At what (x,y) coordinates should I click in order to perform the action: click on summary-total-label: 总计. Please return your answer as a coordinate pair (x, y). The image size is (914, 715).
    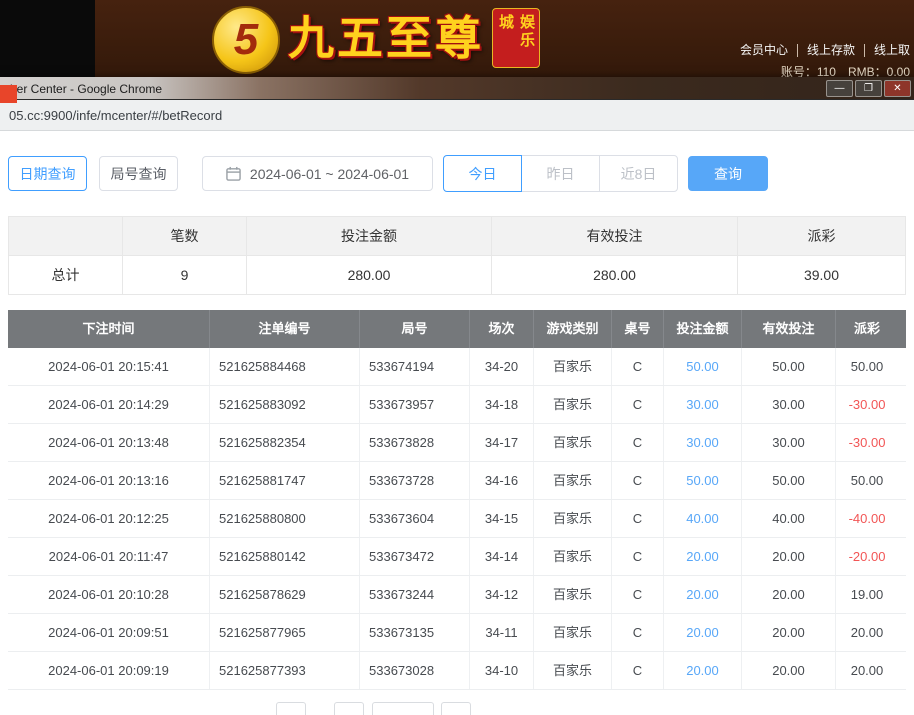
    Looking at the image, I should click on (66, 275).